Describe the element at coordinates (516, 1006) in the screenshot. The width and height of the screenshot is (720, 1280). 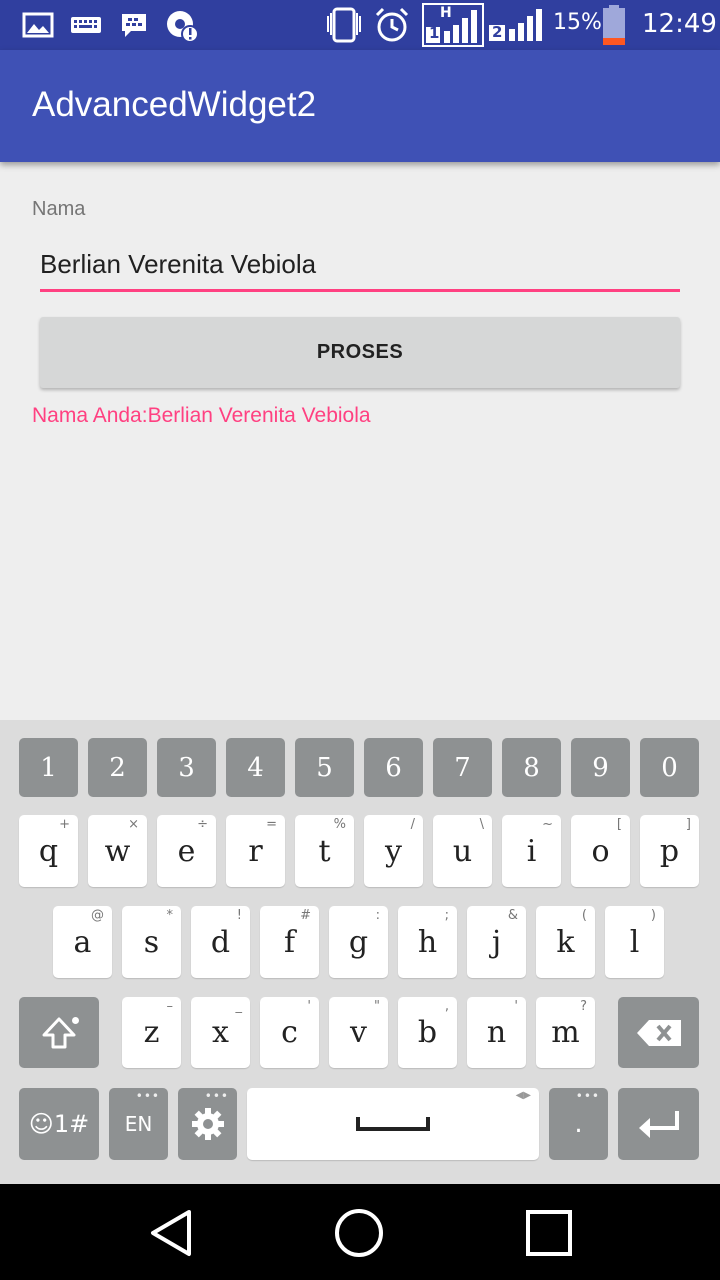
I see `key-n-symbol: '` at that location.